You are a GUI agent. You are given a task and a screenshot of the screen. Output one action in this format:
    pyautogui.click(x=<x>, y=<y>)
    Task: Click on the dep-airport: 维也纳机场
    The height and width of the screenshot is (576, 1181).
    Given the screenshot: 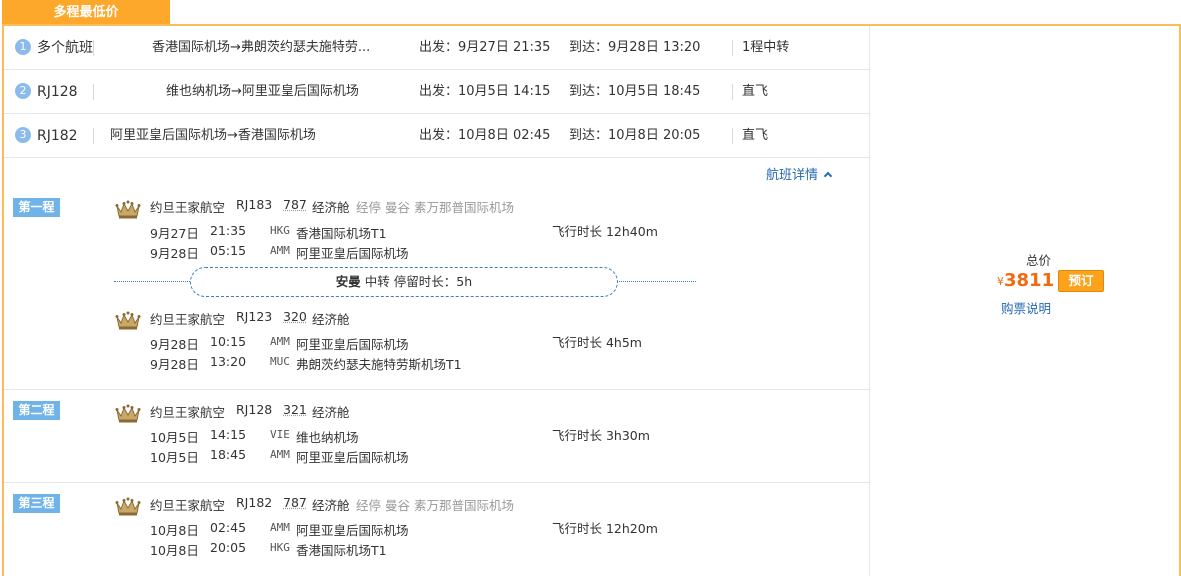 What is the action you would take?
    pyautogui.click(x=327, y=437)
    